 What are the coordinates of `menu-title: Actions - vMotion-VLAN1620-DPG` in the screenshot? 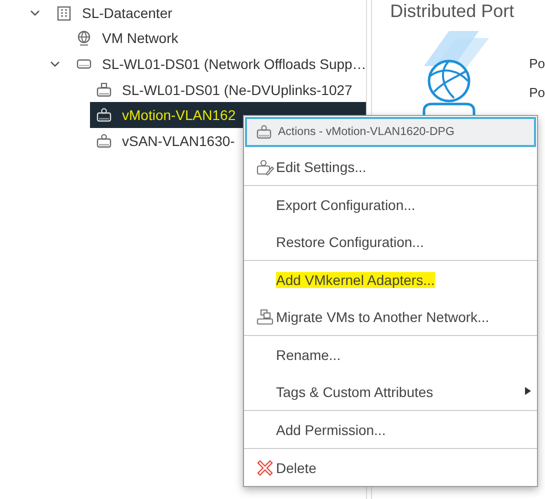 It's located at (366, 132).